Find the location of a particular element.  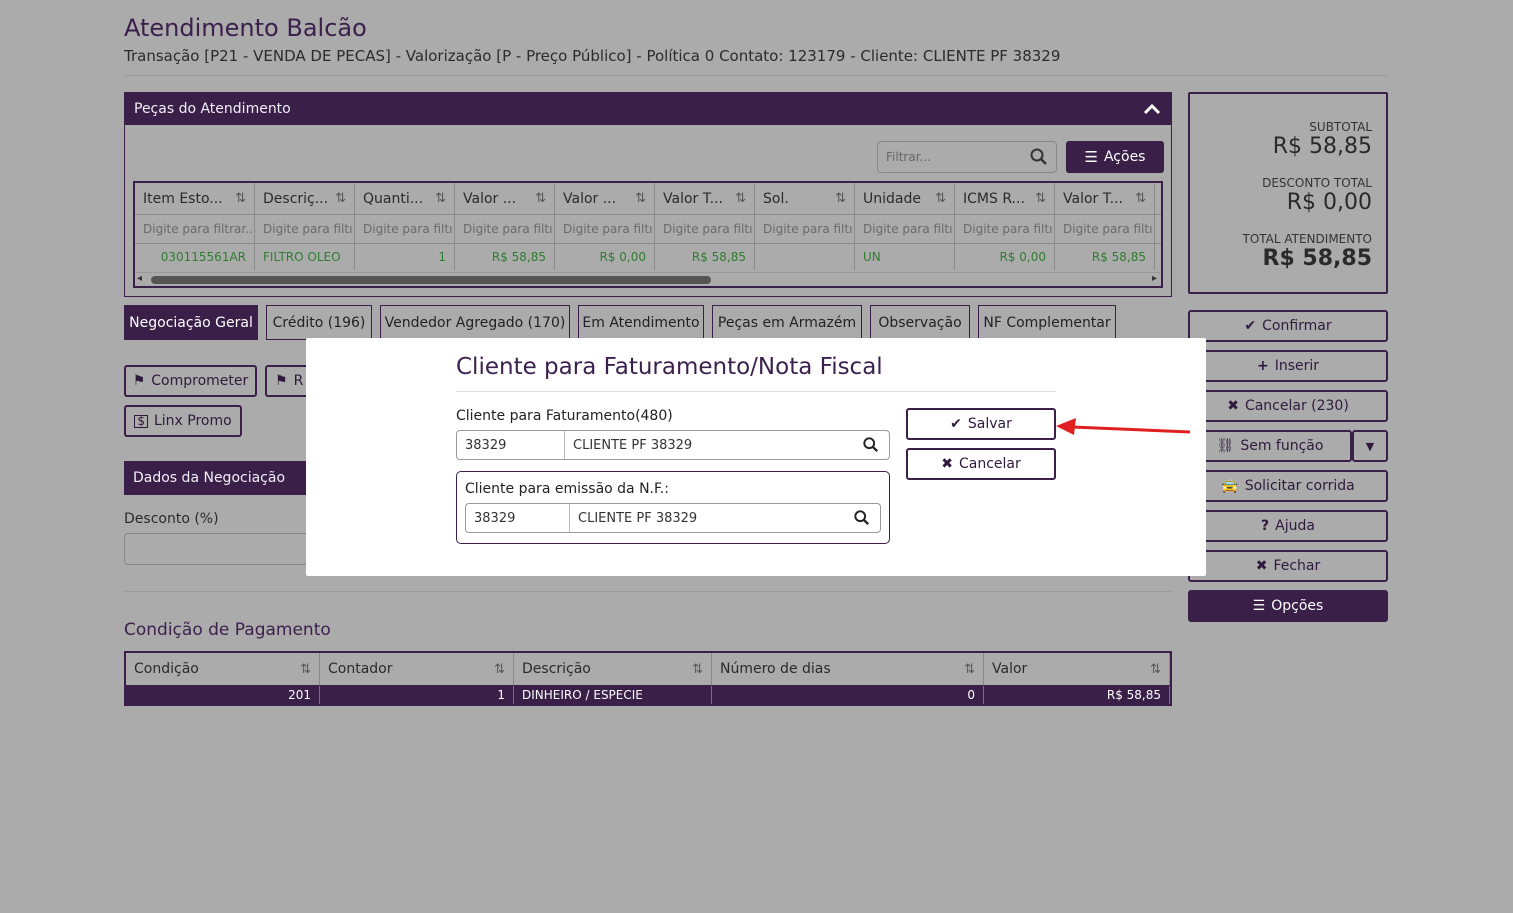

pagamento-column-header: Descrição ⇅ is located at coordinates (613, 669).